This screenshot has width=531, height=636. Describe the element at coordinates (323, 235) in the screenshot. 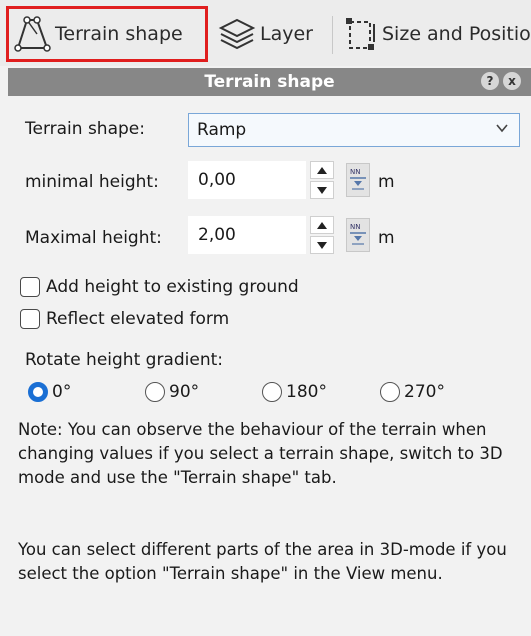

I see `max-height-stepper` at that location.